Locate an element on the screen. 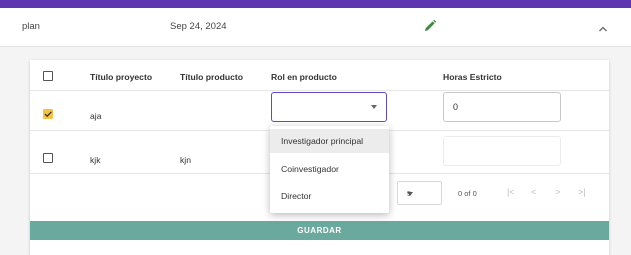  horas-input-value: 0 is located at coordinates (456, 107).